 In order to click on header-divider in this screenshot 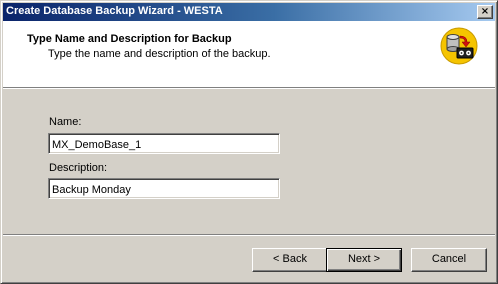, I will do `click(249, 88)`.